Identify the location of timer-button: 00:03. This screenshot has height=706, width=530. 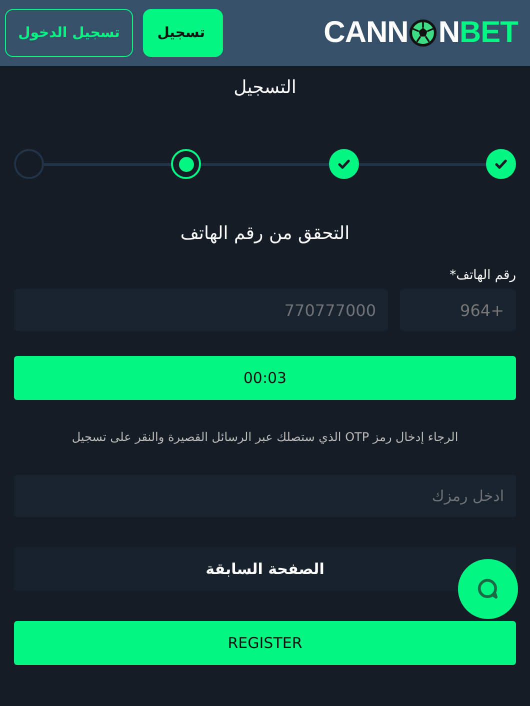
(265, 378).